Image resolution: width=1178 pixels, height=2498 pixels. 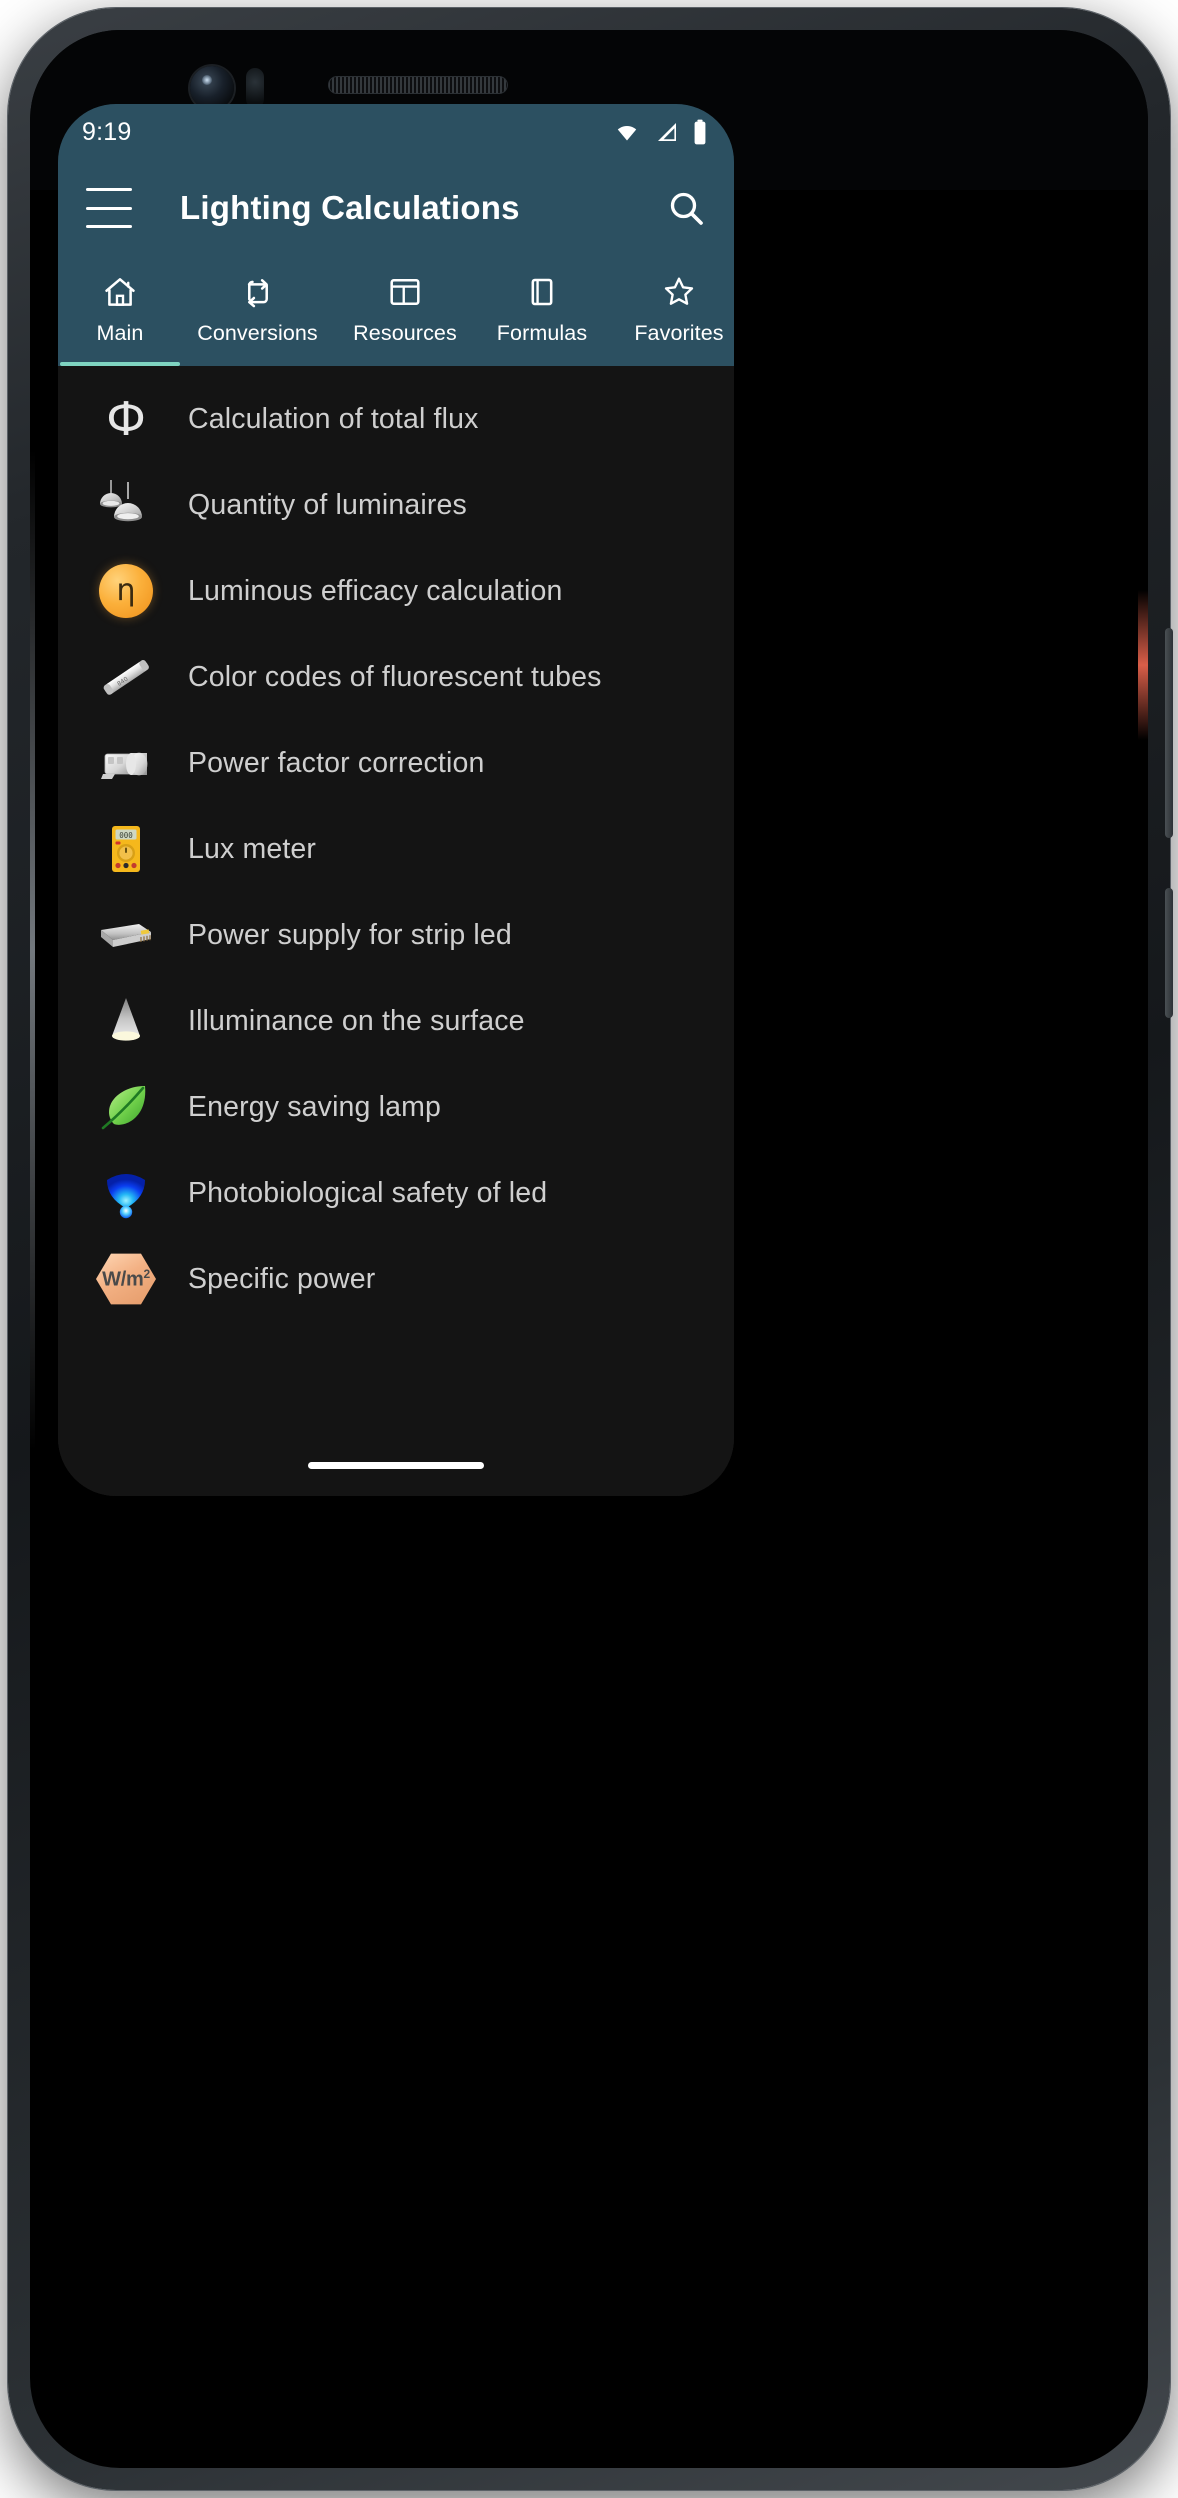 I want to click on proximity-sensor-icon, so click(x=255, y=88).